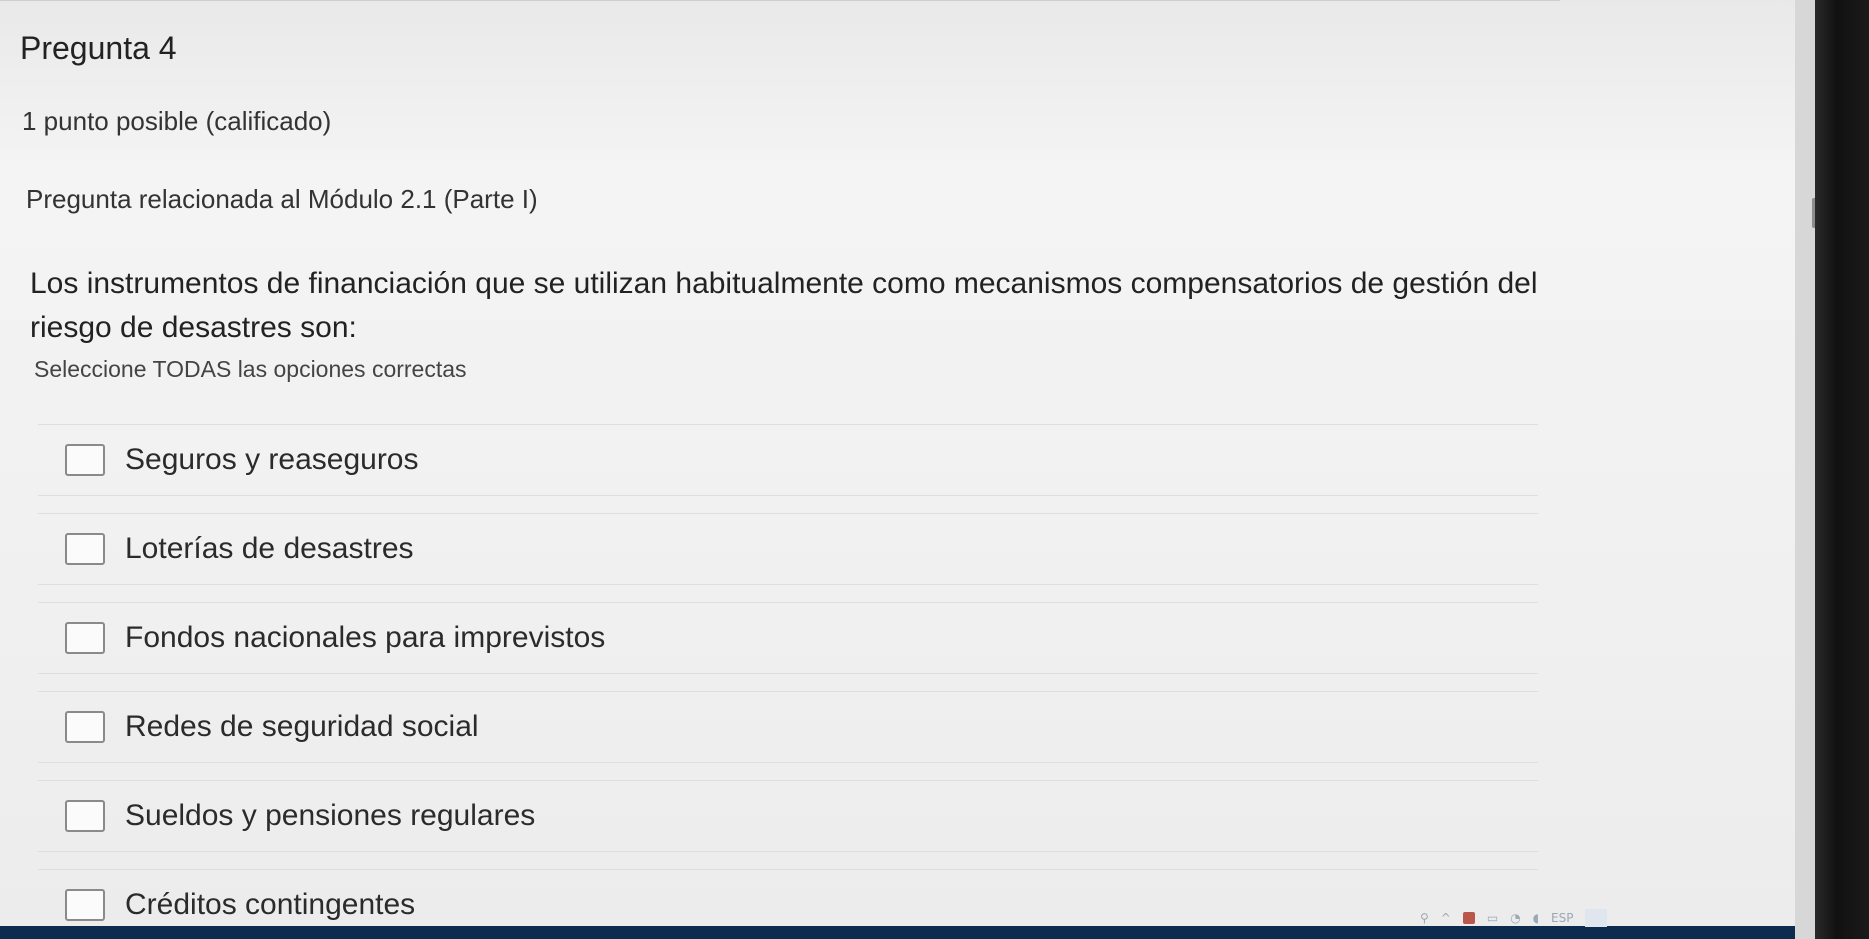 Image resolution: width=1869 pixels, height=939 pixels. Describe the element at coordinates (269, 548) in the screenshot. I see `choice-label: Loterías de desastres` at that location.